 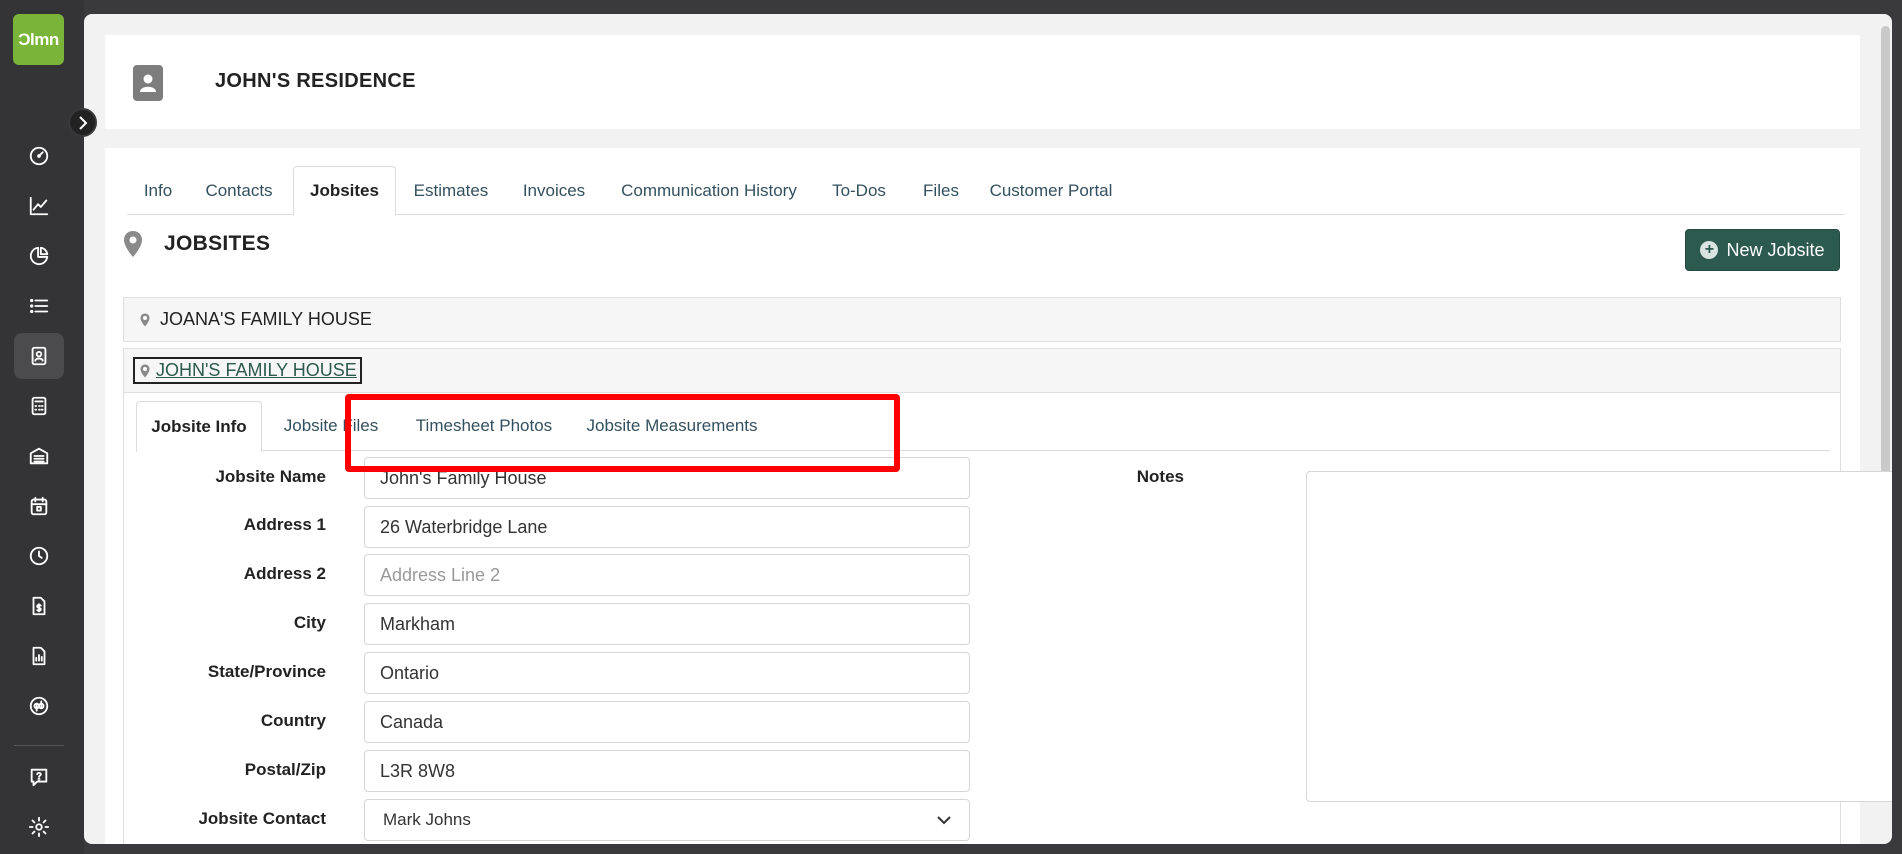 What do you see at coordinates (709, 190) in the screenshot?
I see `tab-communication-history: Communication History` at bounding box center [709, 190].